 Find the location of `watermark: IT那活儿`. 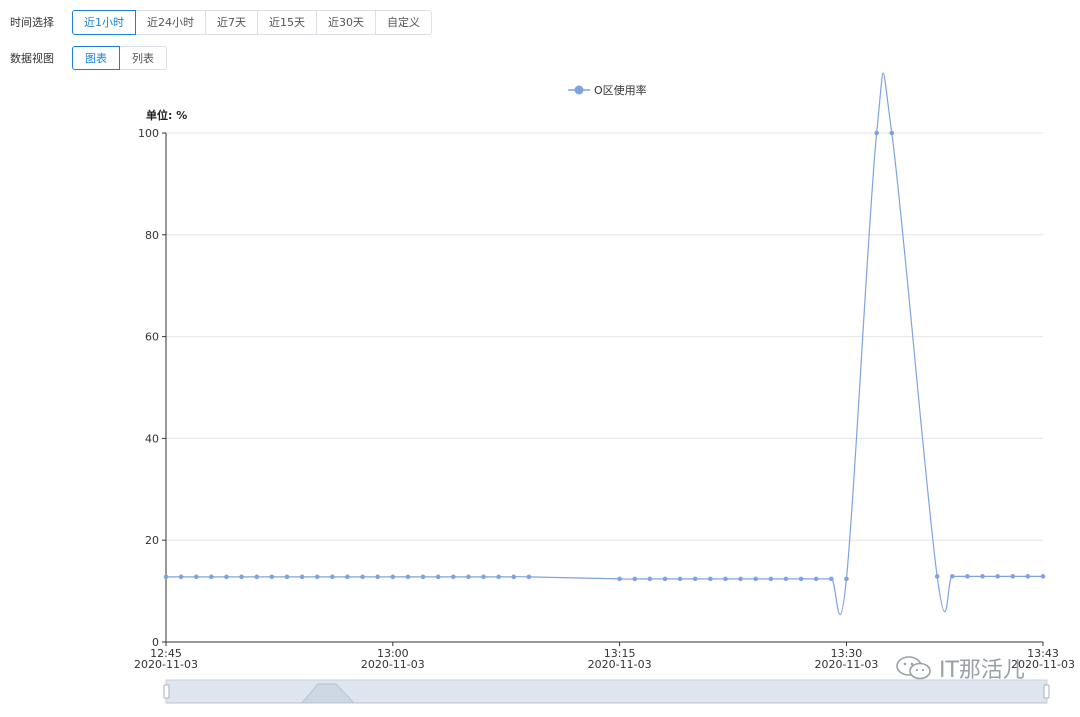

watermark: IT那活儿 is located at coordinates (960, 668).